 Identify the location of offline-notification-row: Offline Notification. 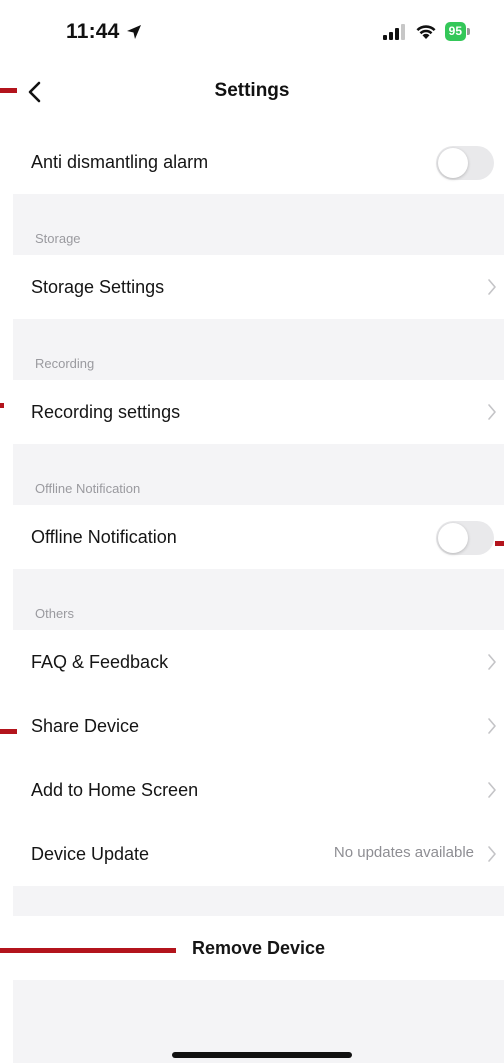
(258, 537).